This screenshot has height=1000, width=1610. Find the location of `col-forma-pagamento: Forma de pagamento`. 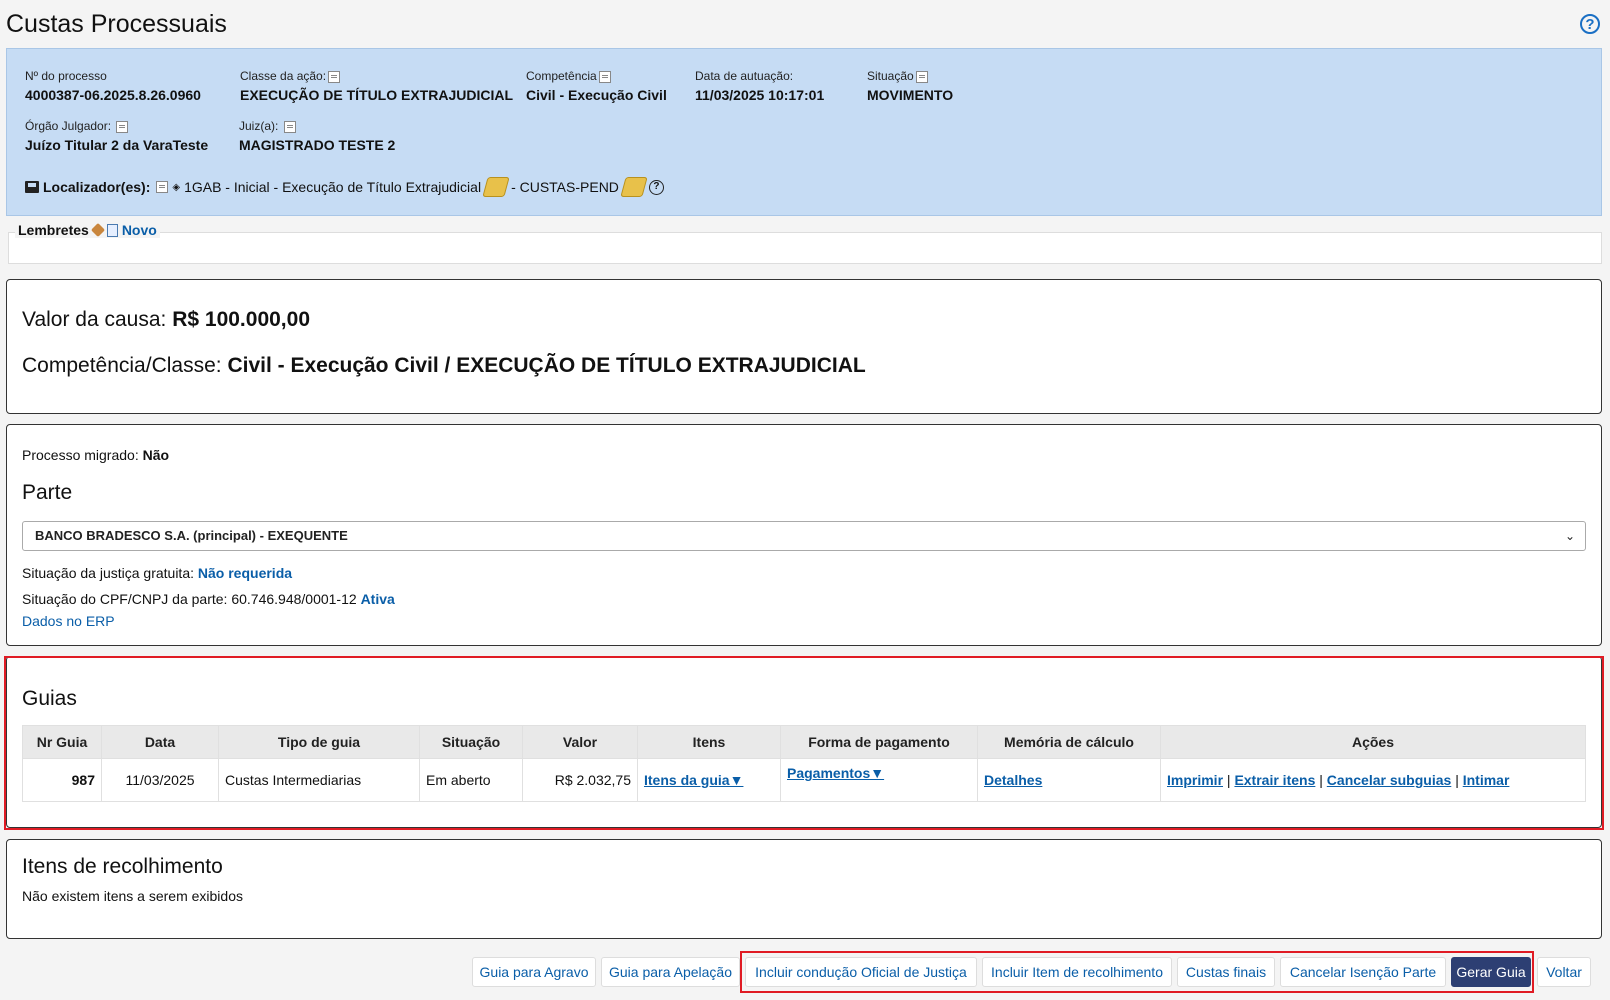

col-forma-pagamento: Forma de pagamento is located at coordinates (879, 742).